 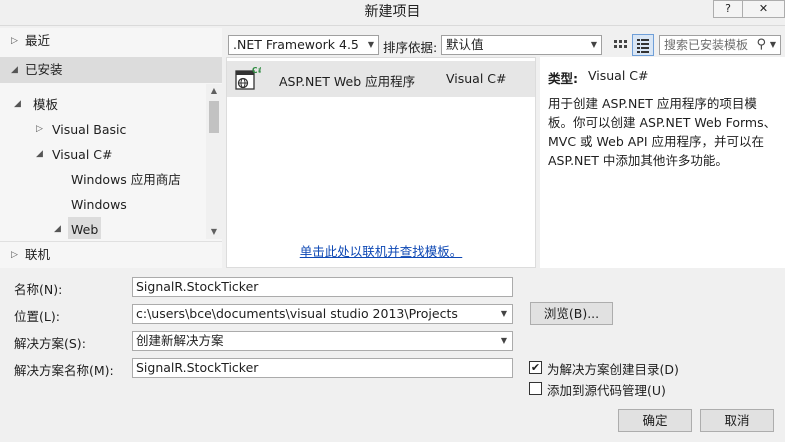 What do you see at coordinates (111, 41) in the screenshot?
I see `nav-recent: ▷ 最近` at bounding box center [111, 41].